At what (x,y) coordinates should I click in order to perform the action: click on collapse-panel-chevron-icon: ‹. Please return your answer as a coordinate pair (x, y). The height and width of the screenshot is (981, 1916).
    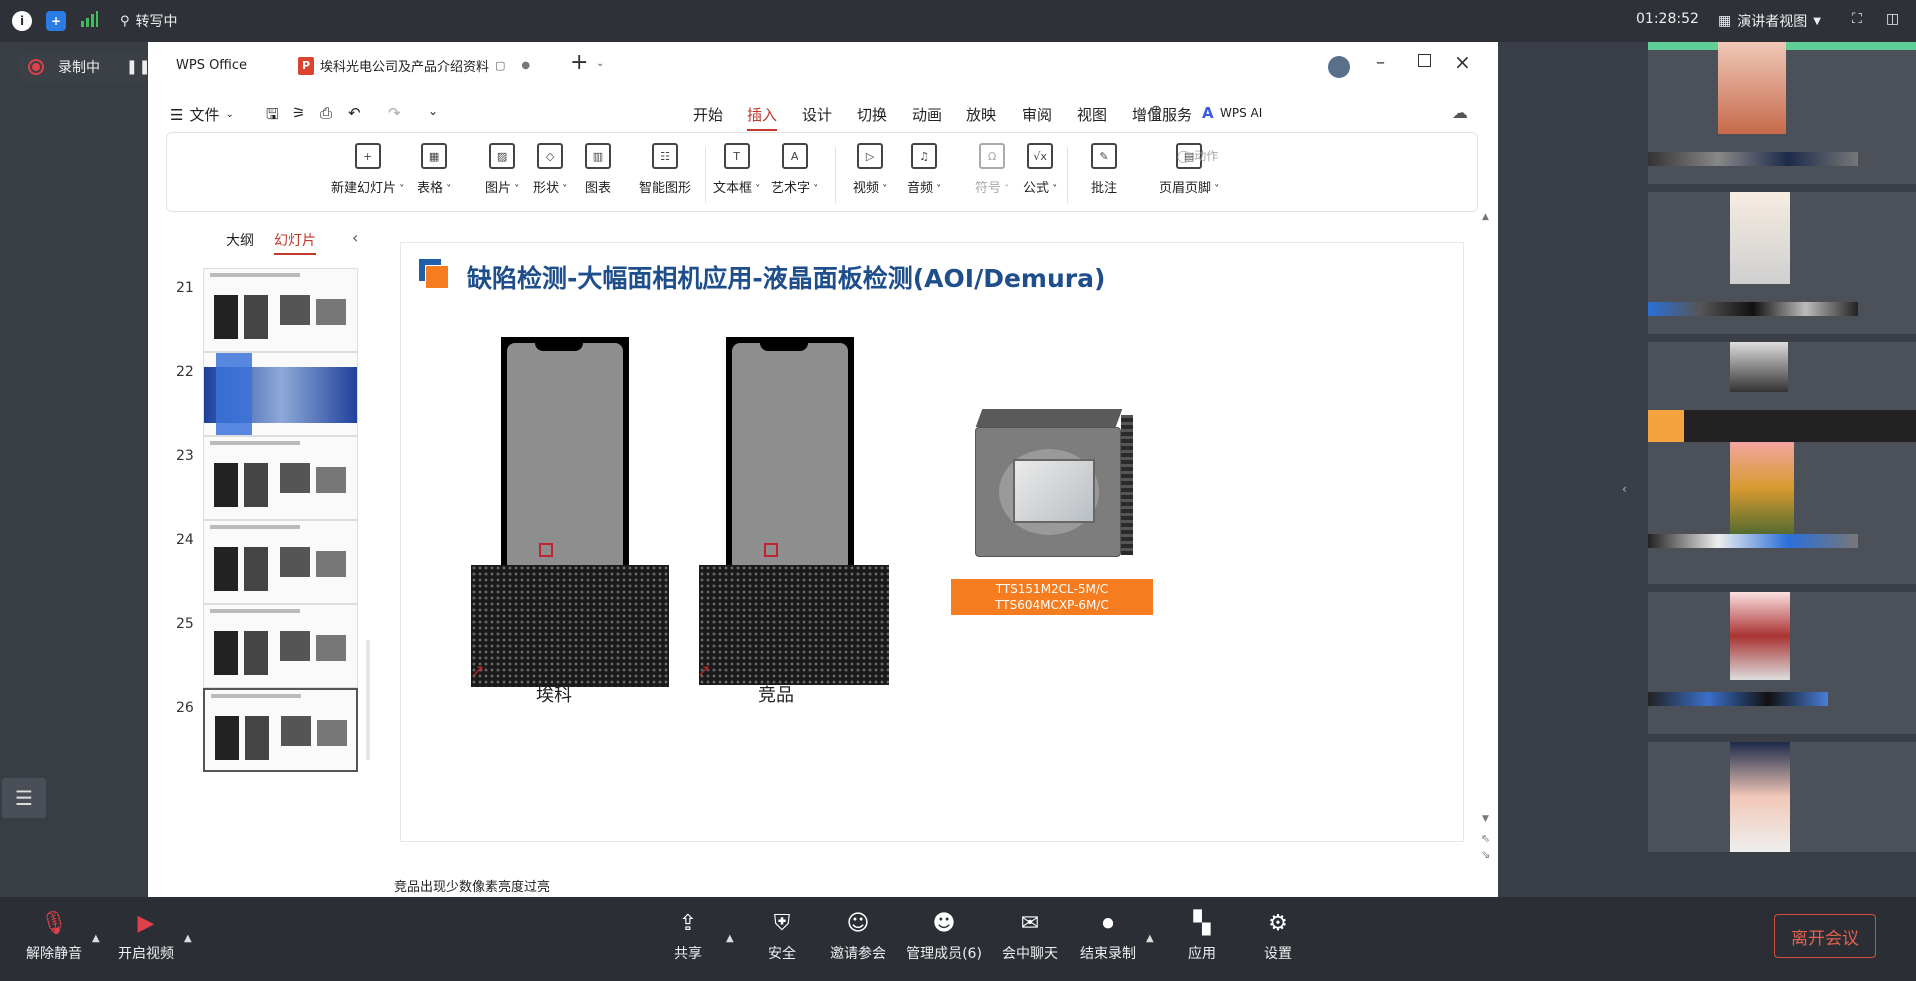
    Looking at the image, I should click on (355, 237).